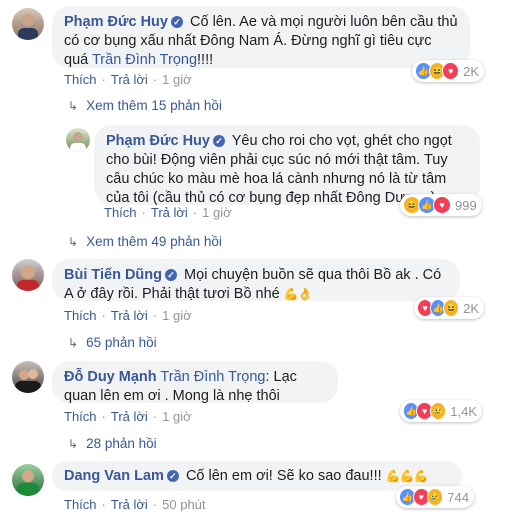 Image resolution: width=516 pixels, height=519 pixels. Describe the element at coordinates (121, 342) in the screenshot. I see `view-more-label: 65 phản hồi` at that location.